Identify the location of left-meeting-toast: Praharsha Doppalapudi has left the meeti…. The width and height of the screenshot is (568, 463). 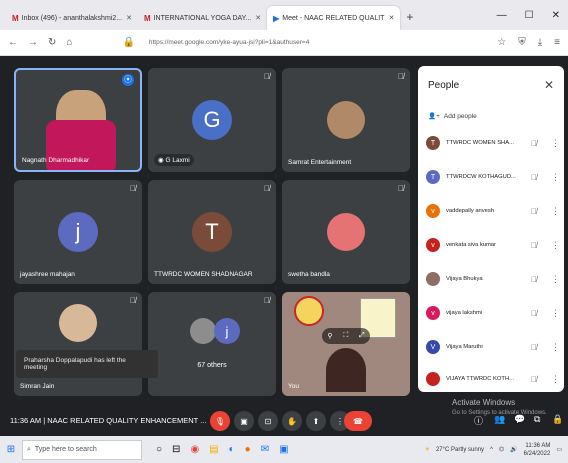
(87, 364).